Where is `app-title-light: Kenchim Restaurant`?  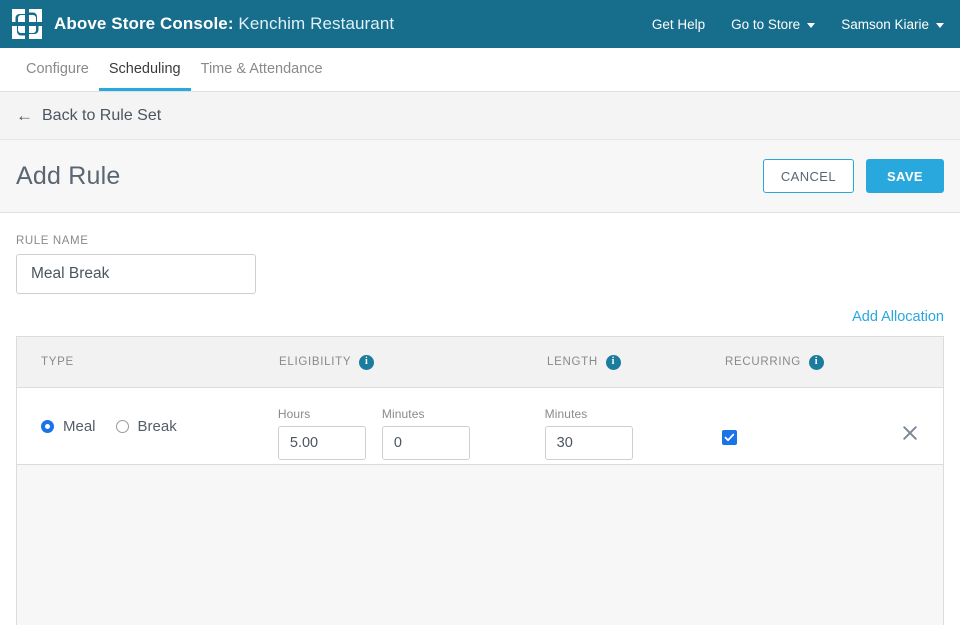
app-title-light: Kenchim Restaurant is located at coordinates (316, 23).